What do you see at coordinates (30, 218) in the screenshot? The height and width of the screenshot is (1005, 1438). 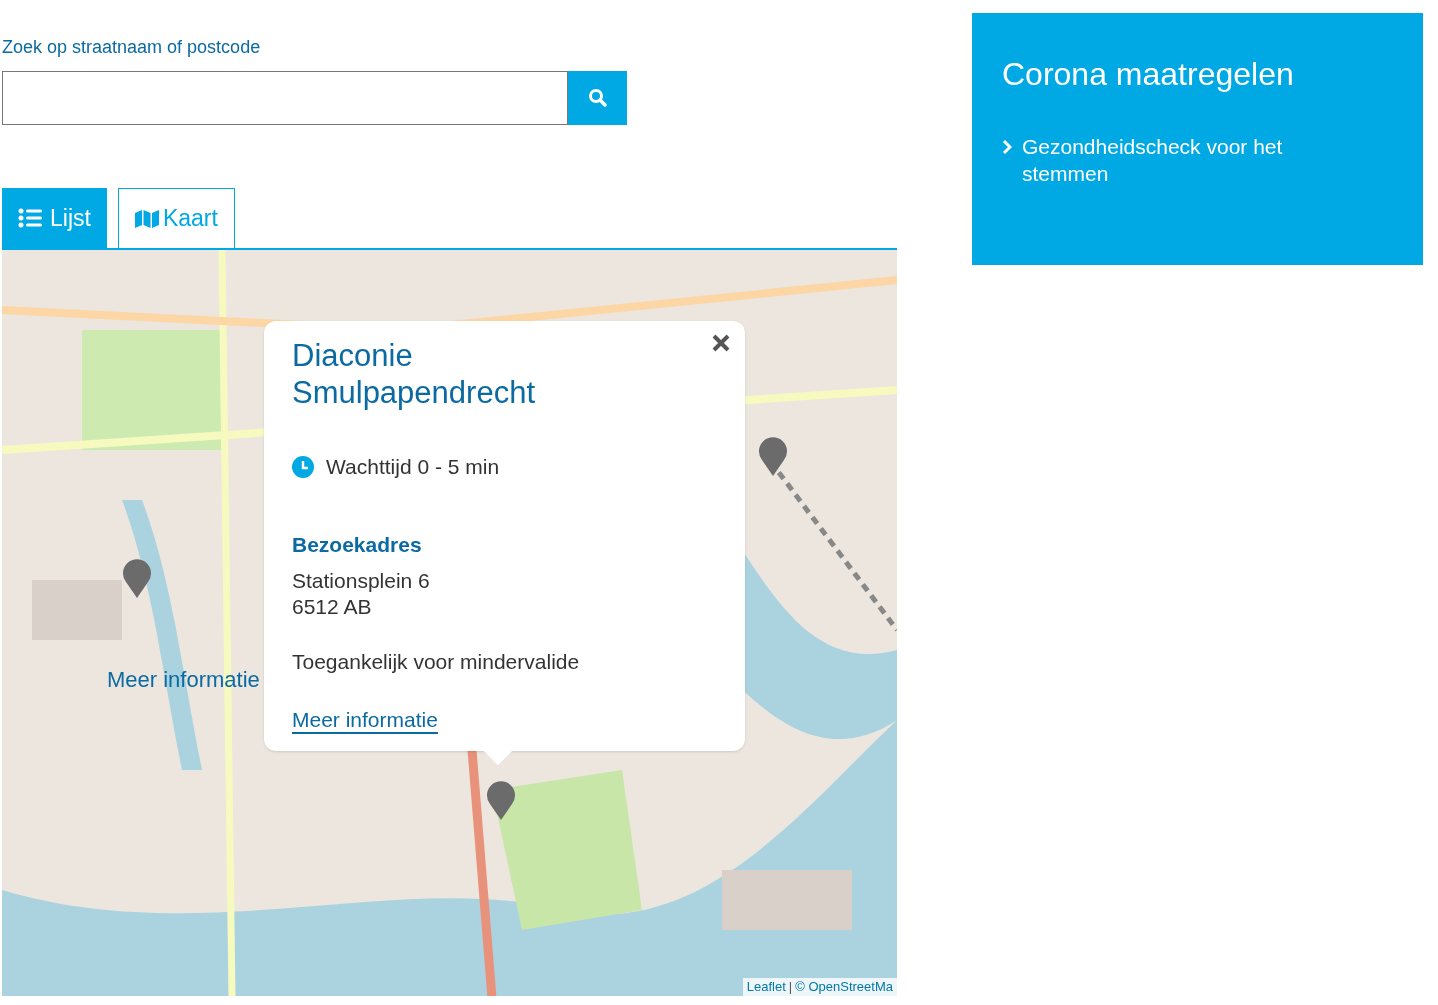 I see `list-icon` at bounding box center [30, 218].